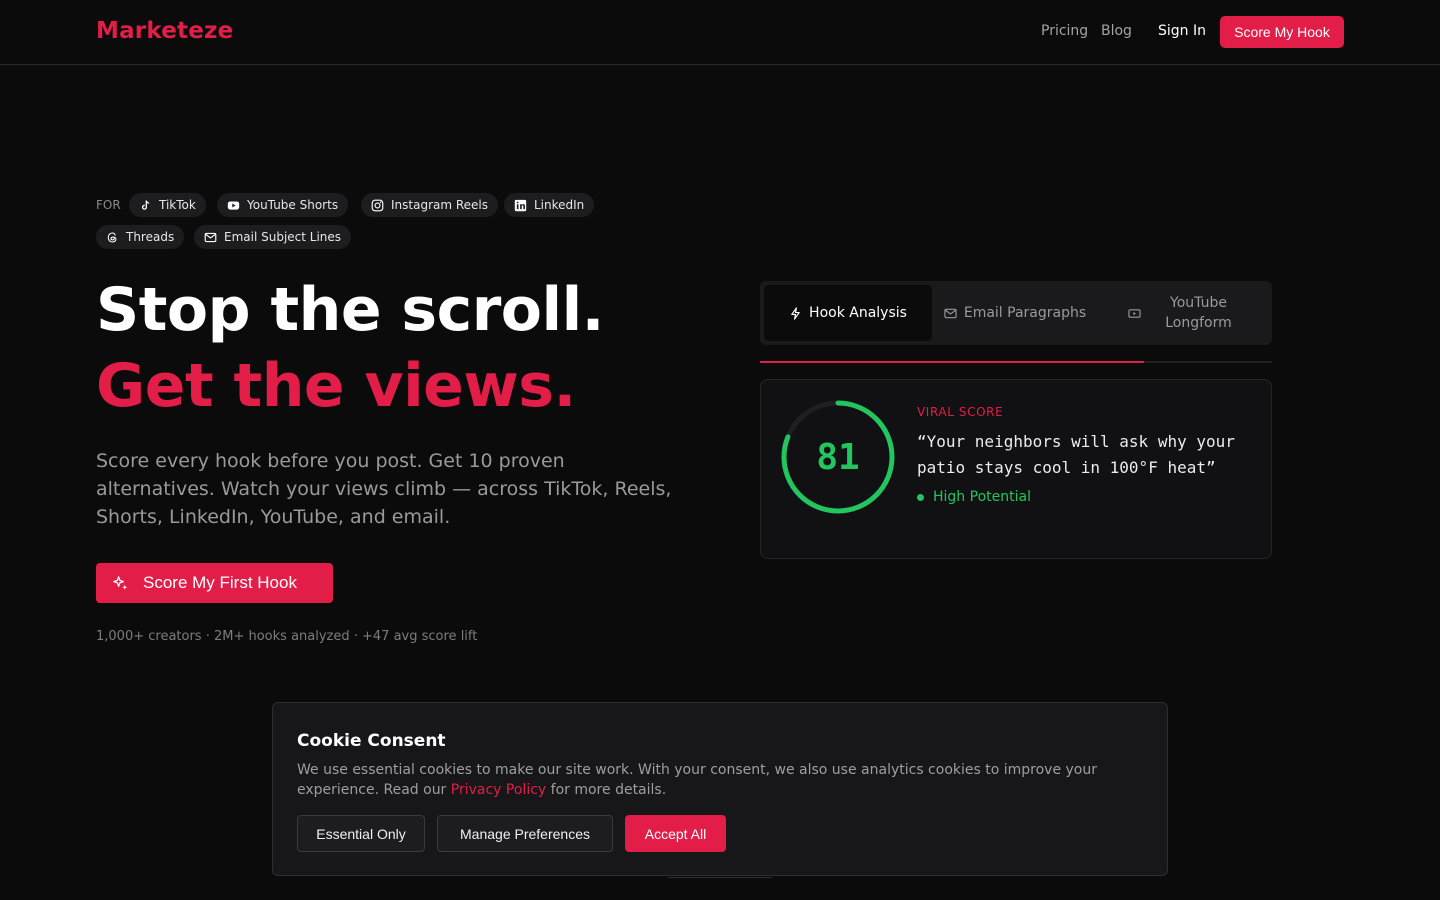 The image size is (1440, 900). What do you see at coordinates (1025, 313) in the screenshot?
I see `tab-label: Email Paragraphs` at bounding box center [1025, 313].